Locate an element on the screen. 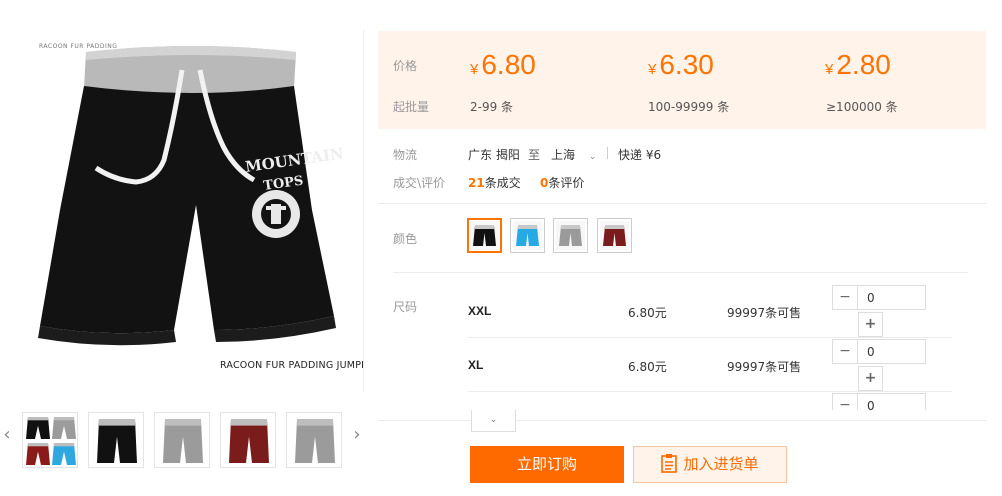  add-to-cart-button: 加入进货单 is located at coordinates (710, 464).